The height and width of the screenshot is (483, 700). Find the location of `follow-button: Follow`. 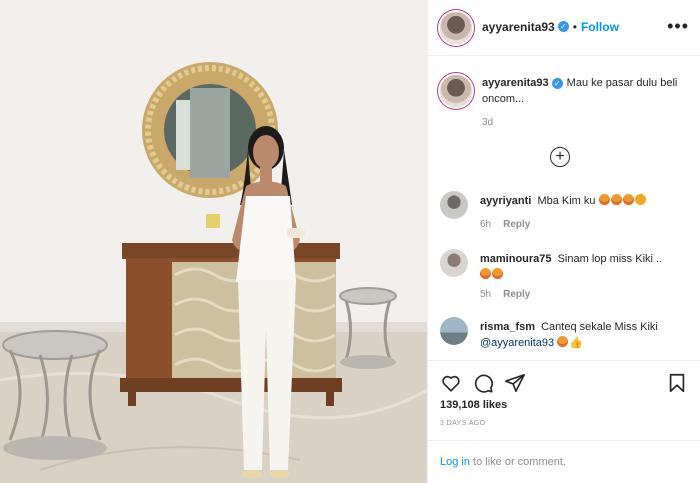

follow-button: Follow is located at coordinates (600, 27).